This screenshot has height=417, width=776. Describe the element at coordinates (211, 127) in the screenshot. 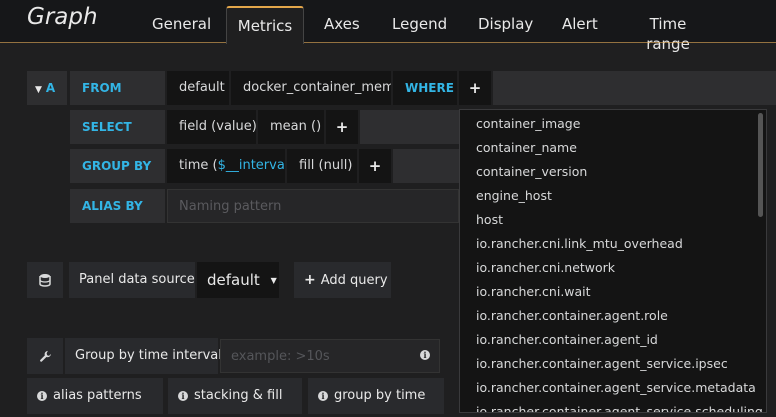

I see `select-field: field (value)` at that location.